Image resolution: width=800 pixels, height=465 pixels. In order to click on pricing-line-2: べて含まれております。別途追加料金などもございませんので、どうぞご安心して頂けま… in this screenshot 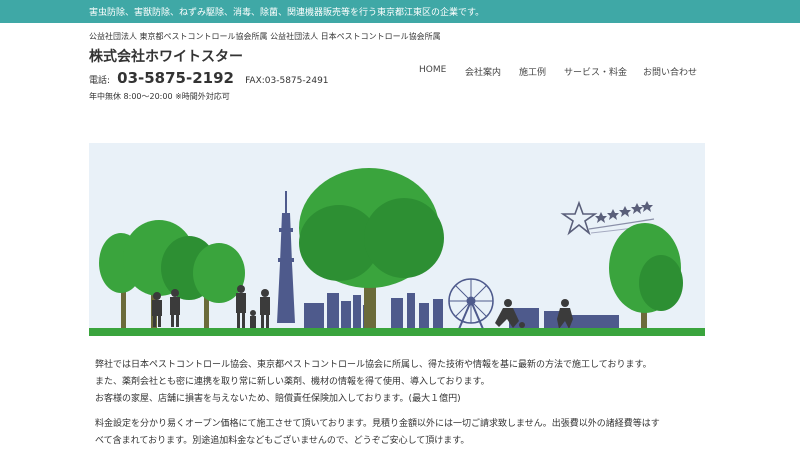, I will do `click(282, 441)`.